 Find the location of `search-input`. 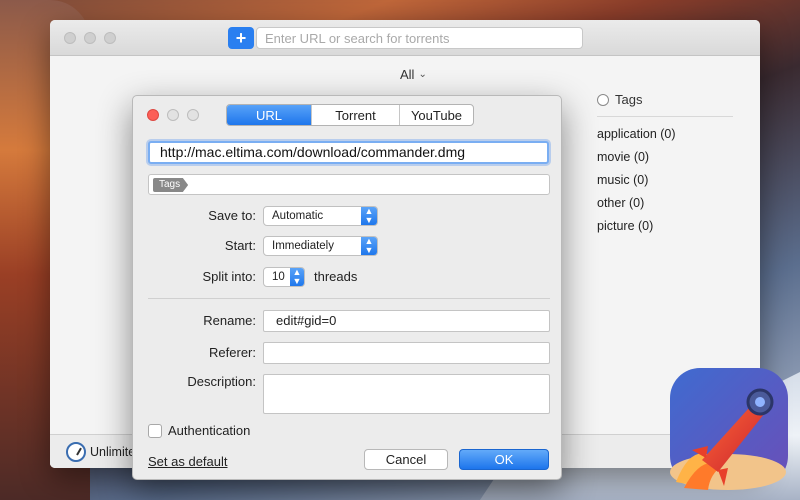

search-input is located at coordinates (419, 38).